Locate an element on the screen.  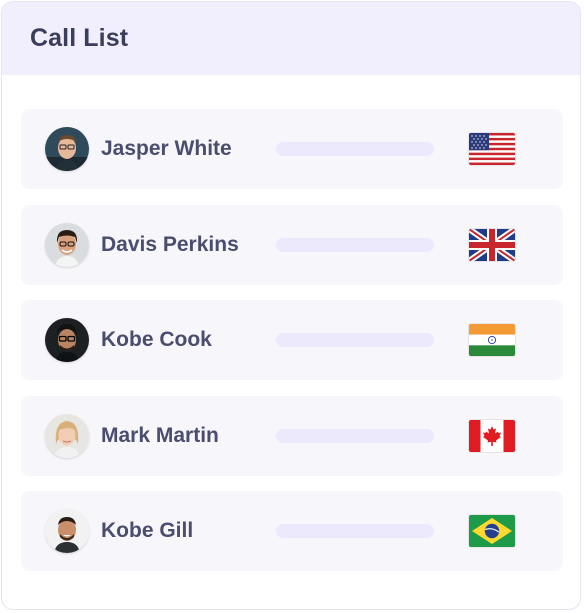
card-title: Call List is located at coordinates (79, 38).